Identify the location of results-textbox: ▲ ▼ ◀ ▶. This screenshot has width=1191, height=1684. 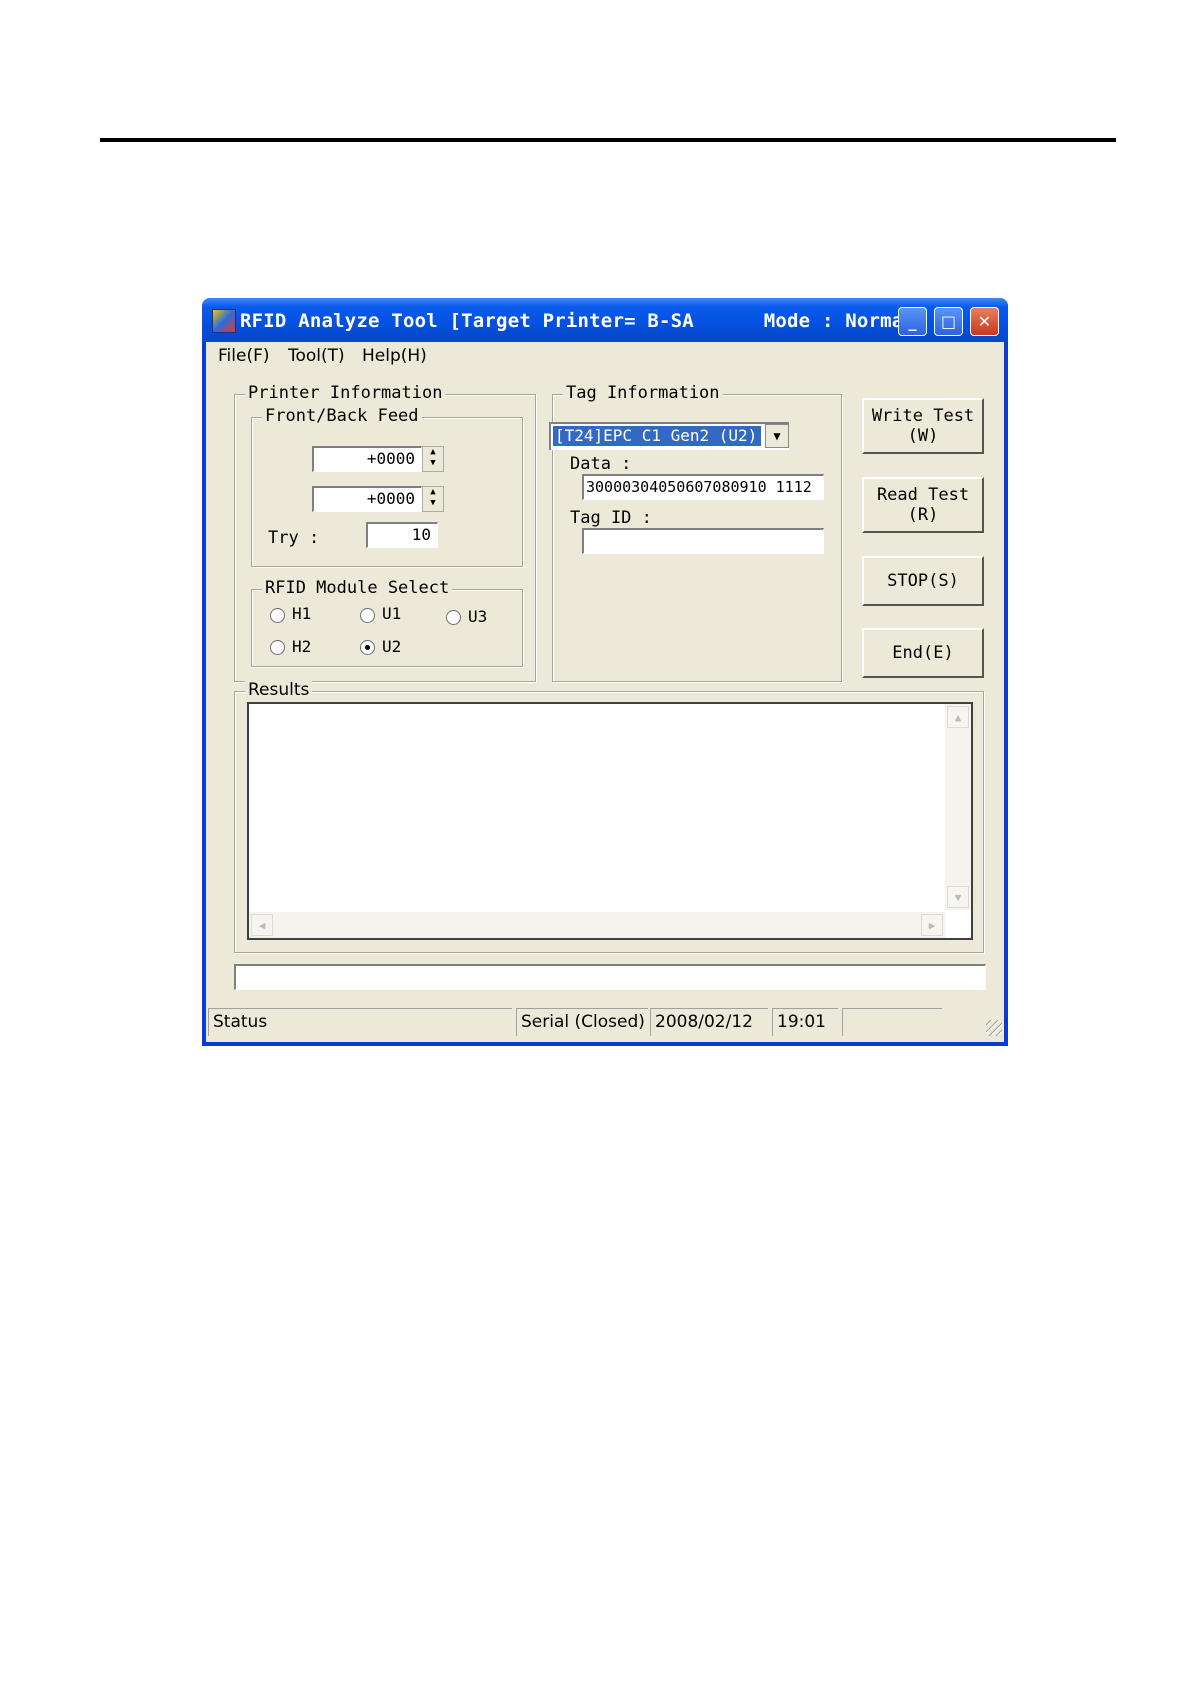
(610, 821).